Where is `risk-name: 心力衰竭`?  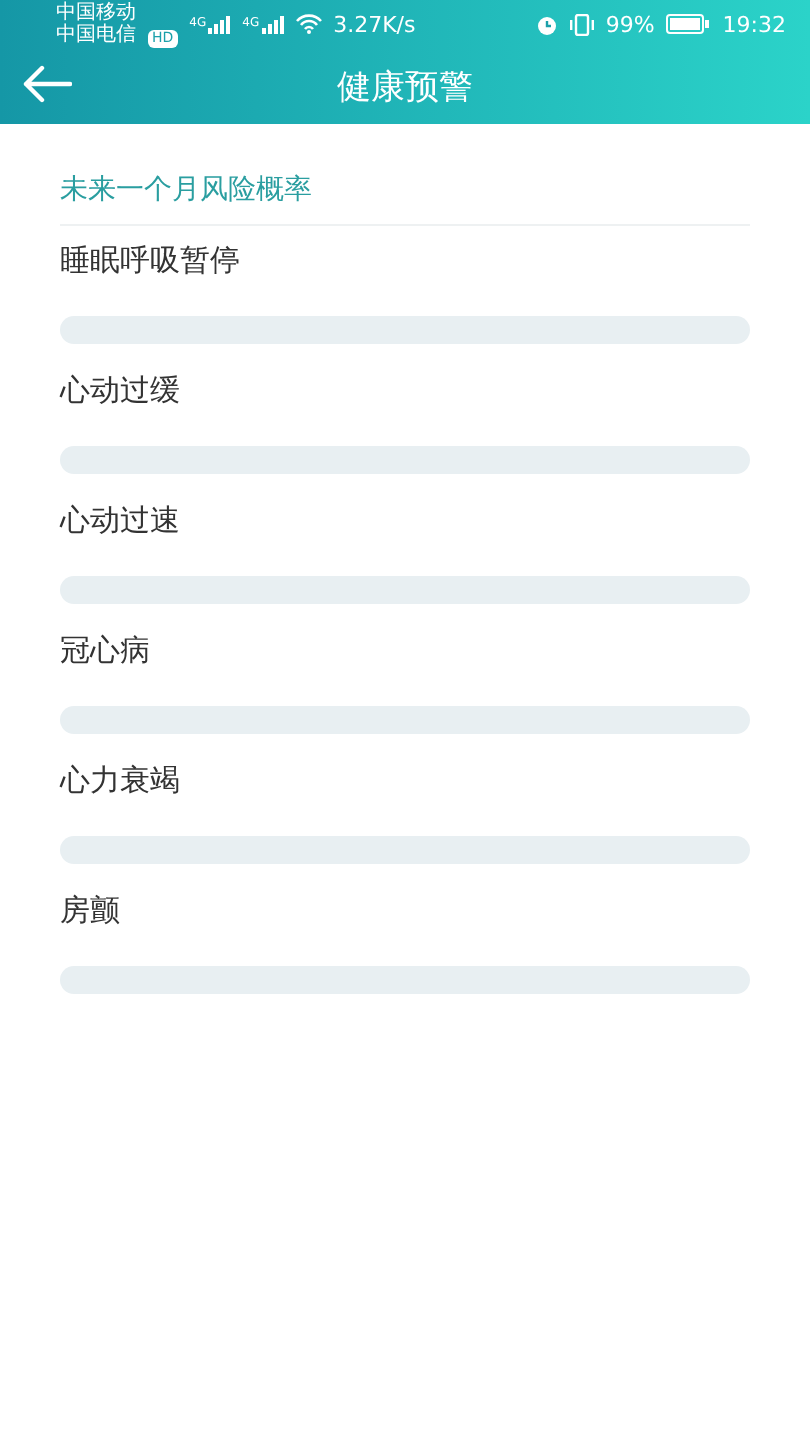 risk-name: 心力衰竭 is located at coordinates (121, 781).